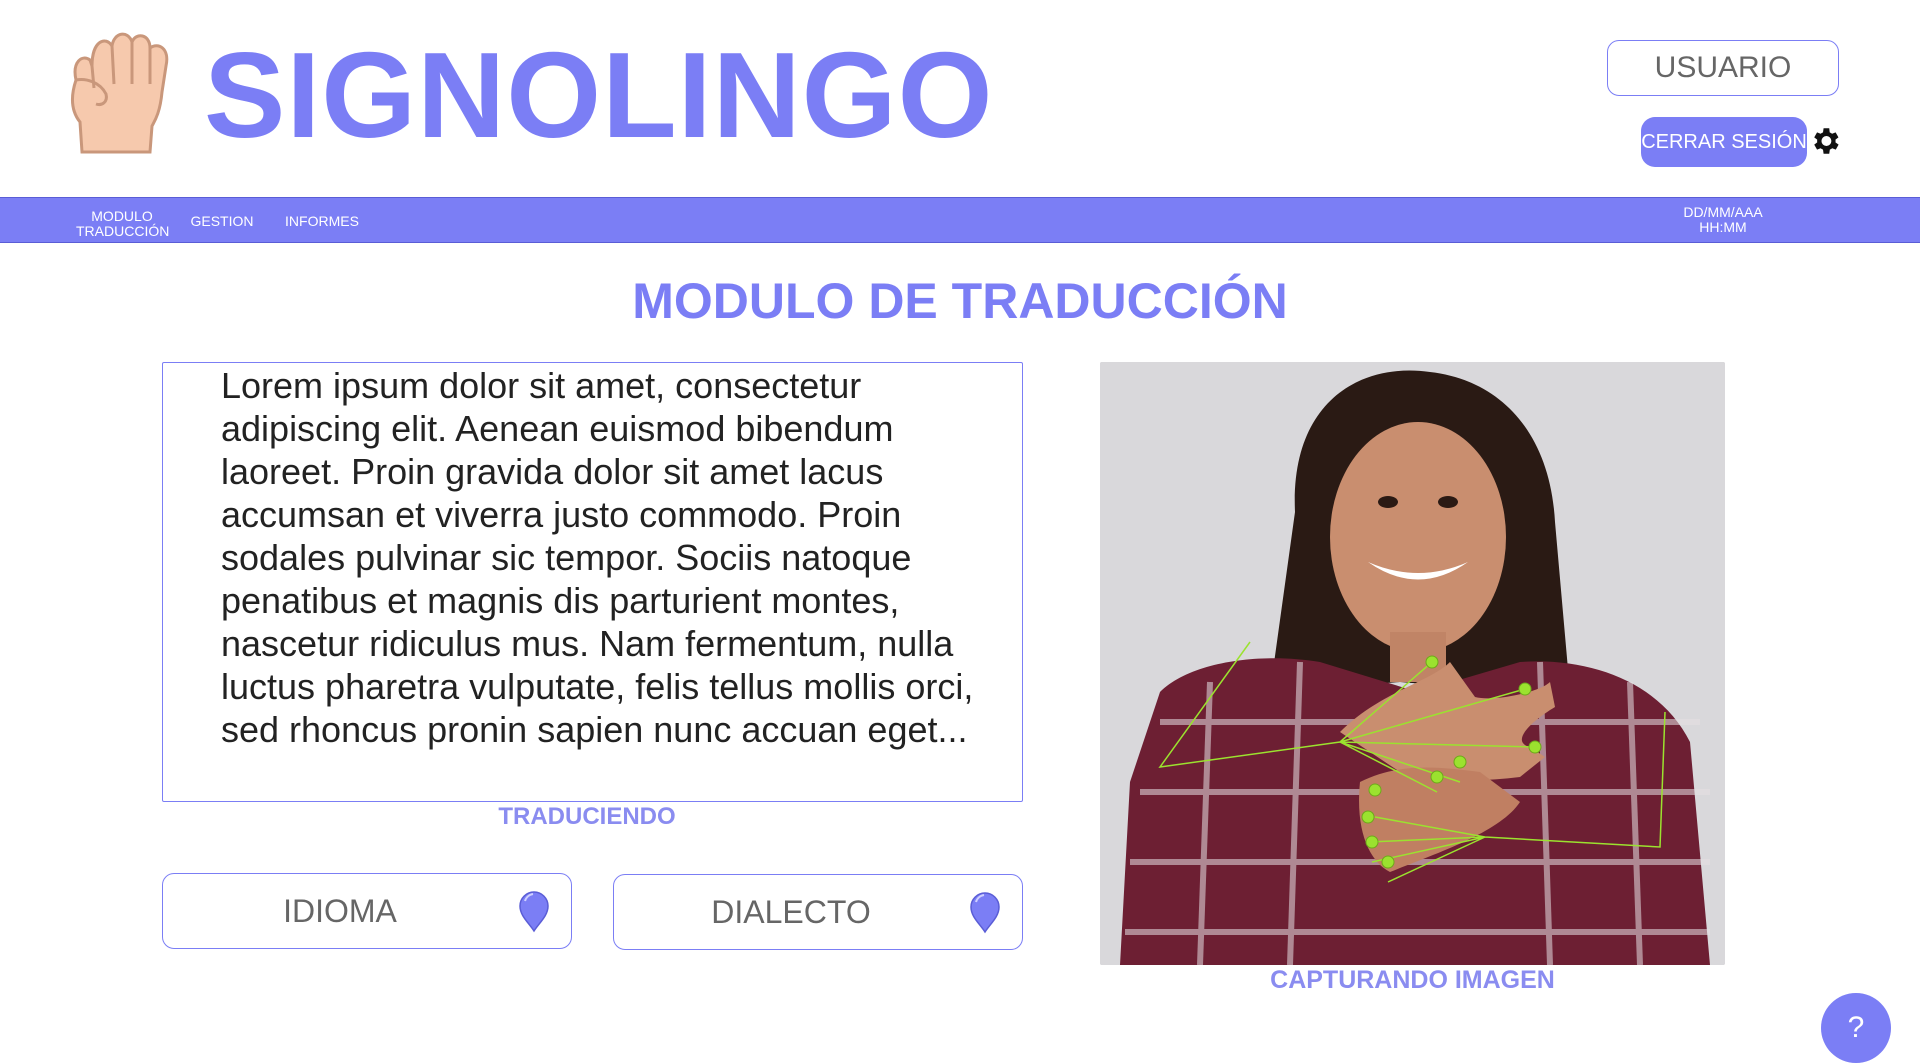  I want to click on page-title: MODULO DE TRADUCCIÓN, so click(960, 301).